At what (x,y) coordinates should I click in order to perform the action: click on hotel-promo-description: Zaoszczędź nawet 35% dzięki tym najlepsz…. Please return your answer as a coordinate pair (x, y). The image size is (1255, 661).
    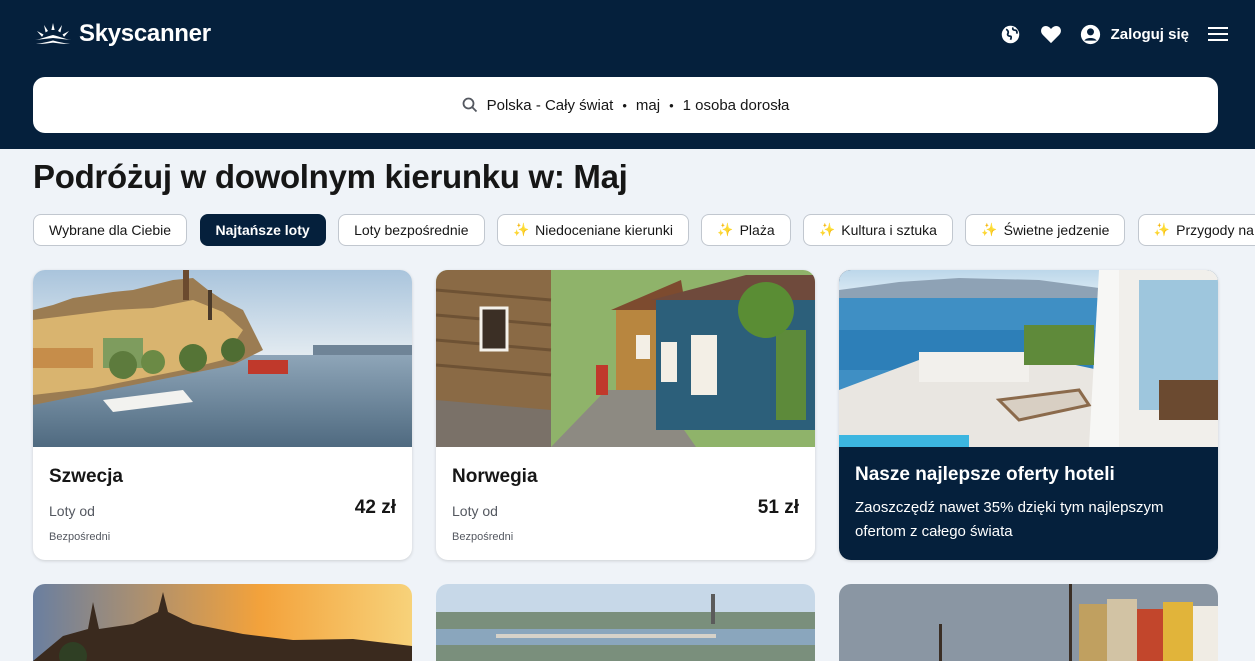
    Looking at the image, I should click on (1009, 519).